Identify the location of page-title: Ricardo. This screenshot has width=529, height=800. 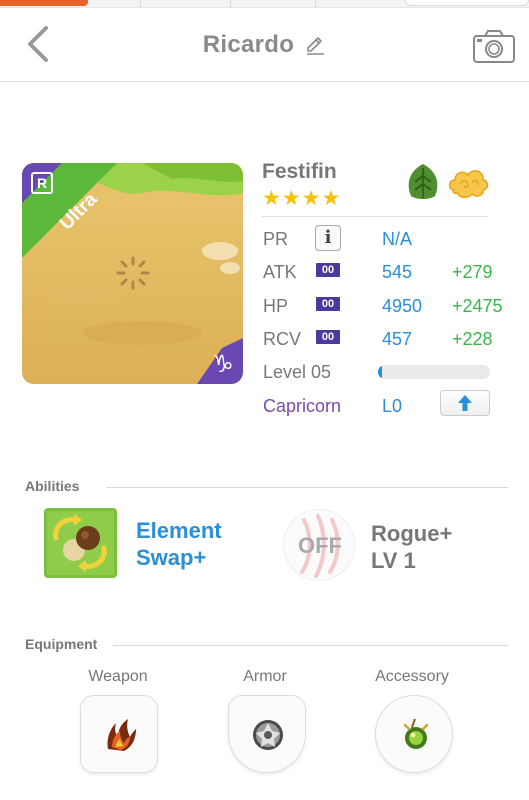
(248, 44).